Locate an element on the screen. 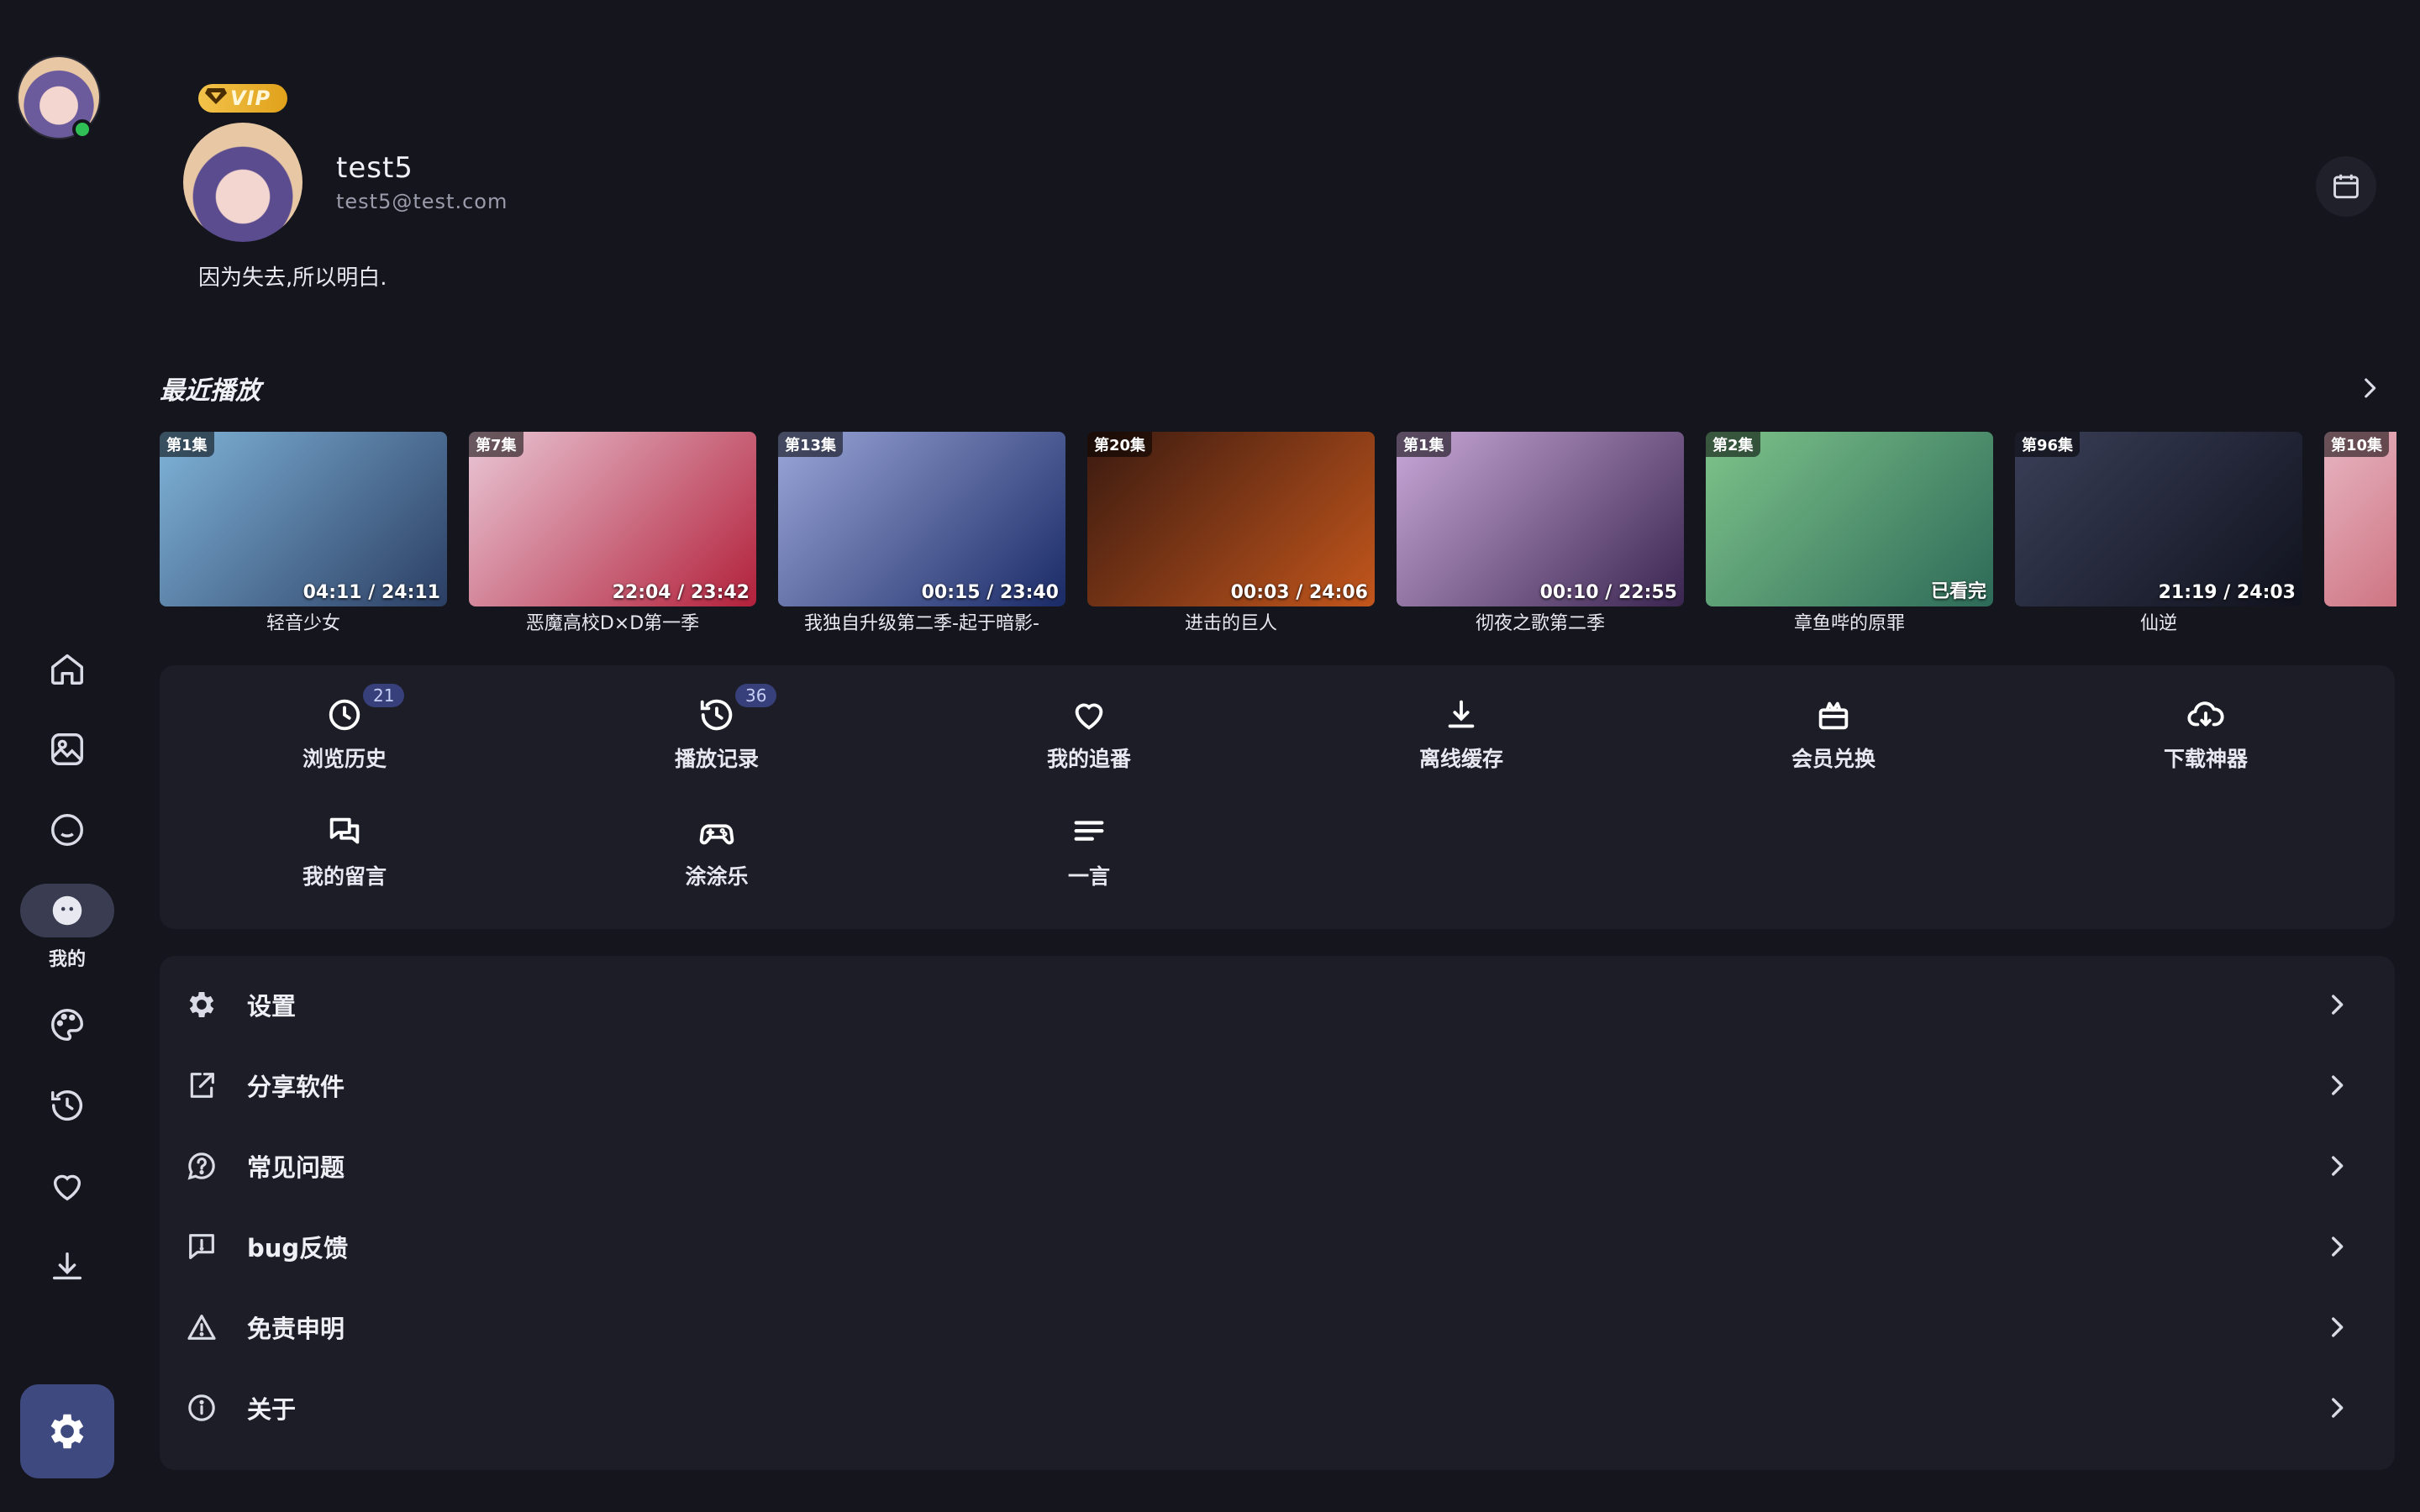  nav-theme is located at coordinates (67, 1025).